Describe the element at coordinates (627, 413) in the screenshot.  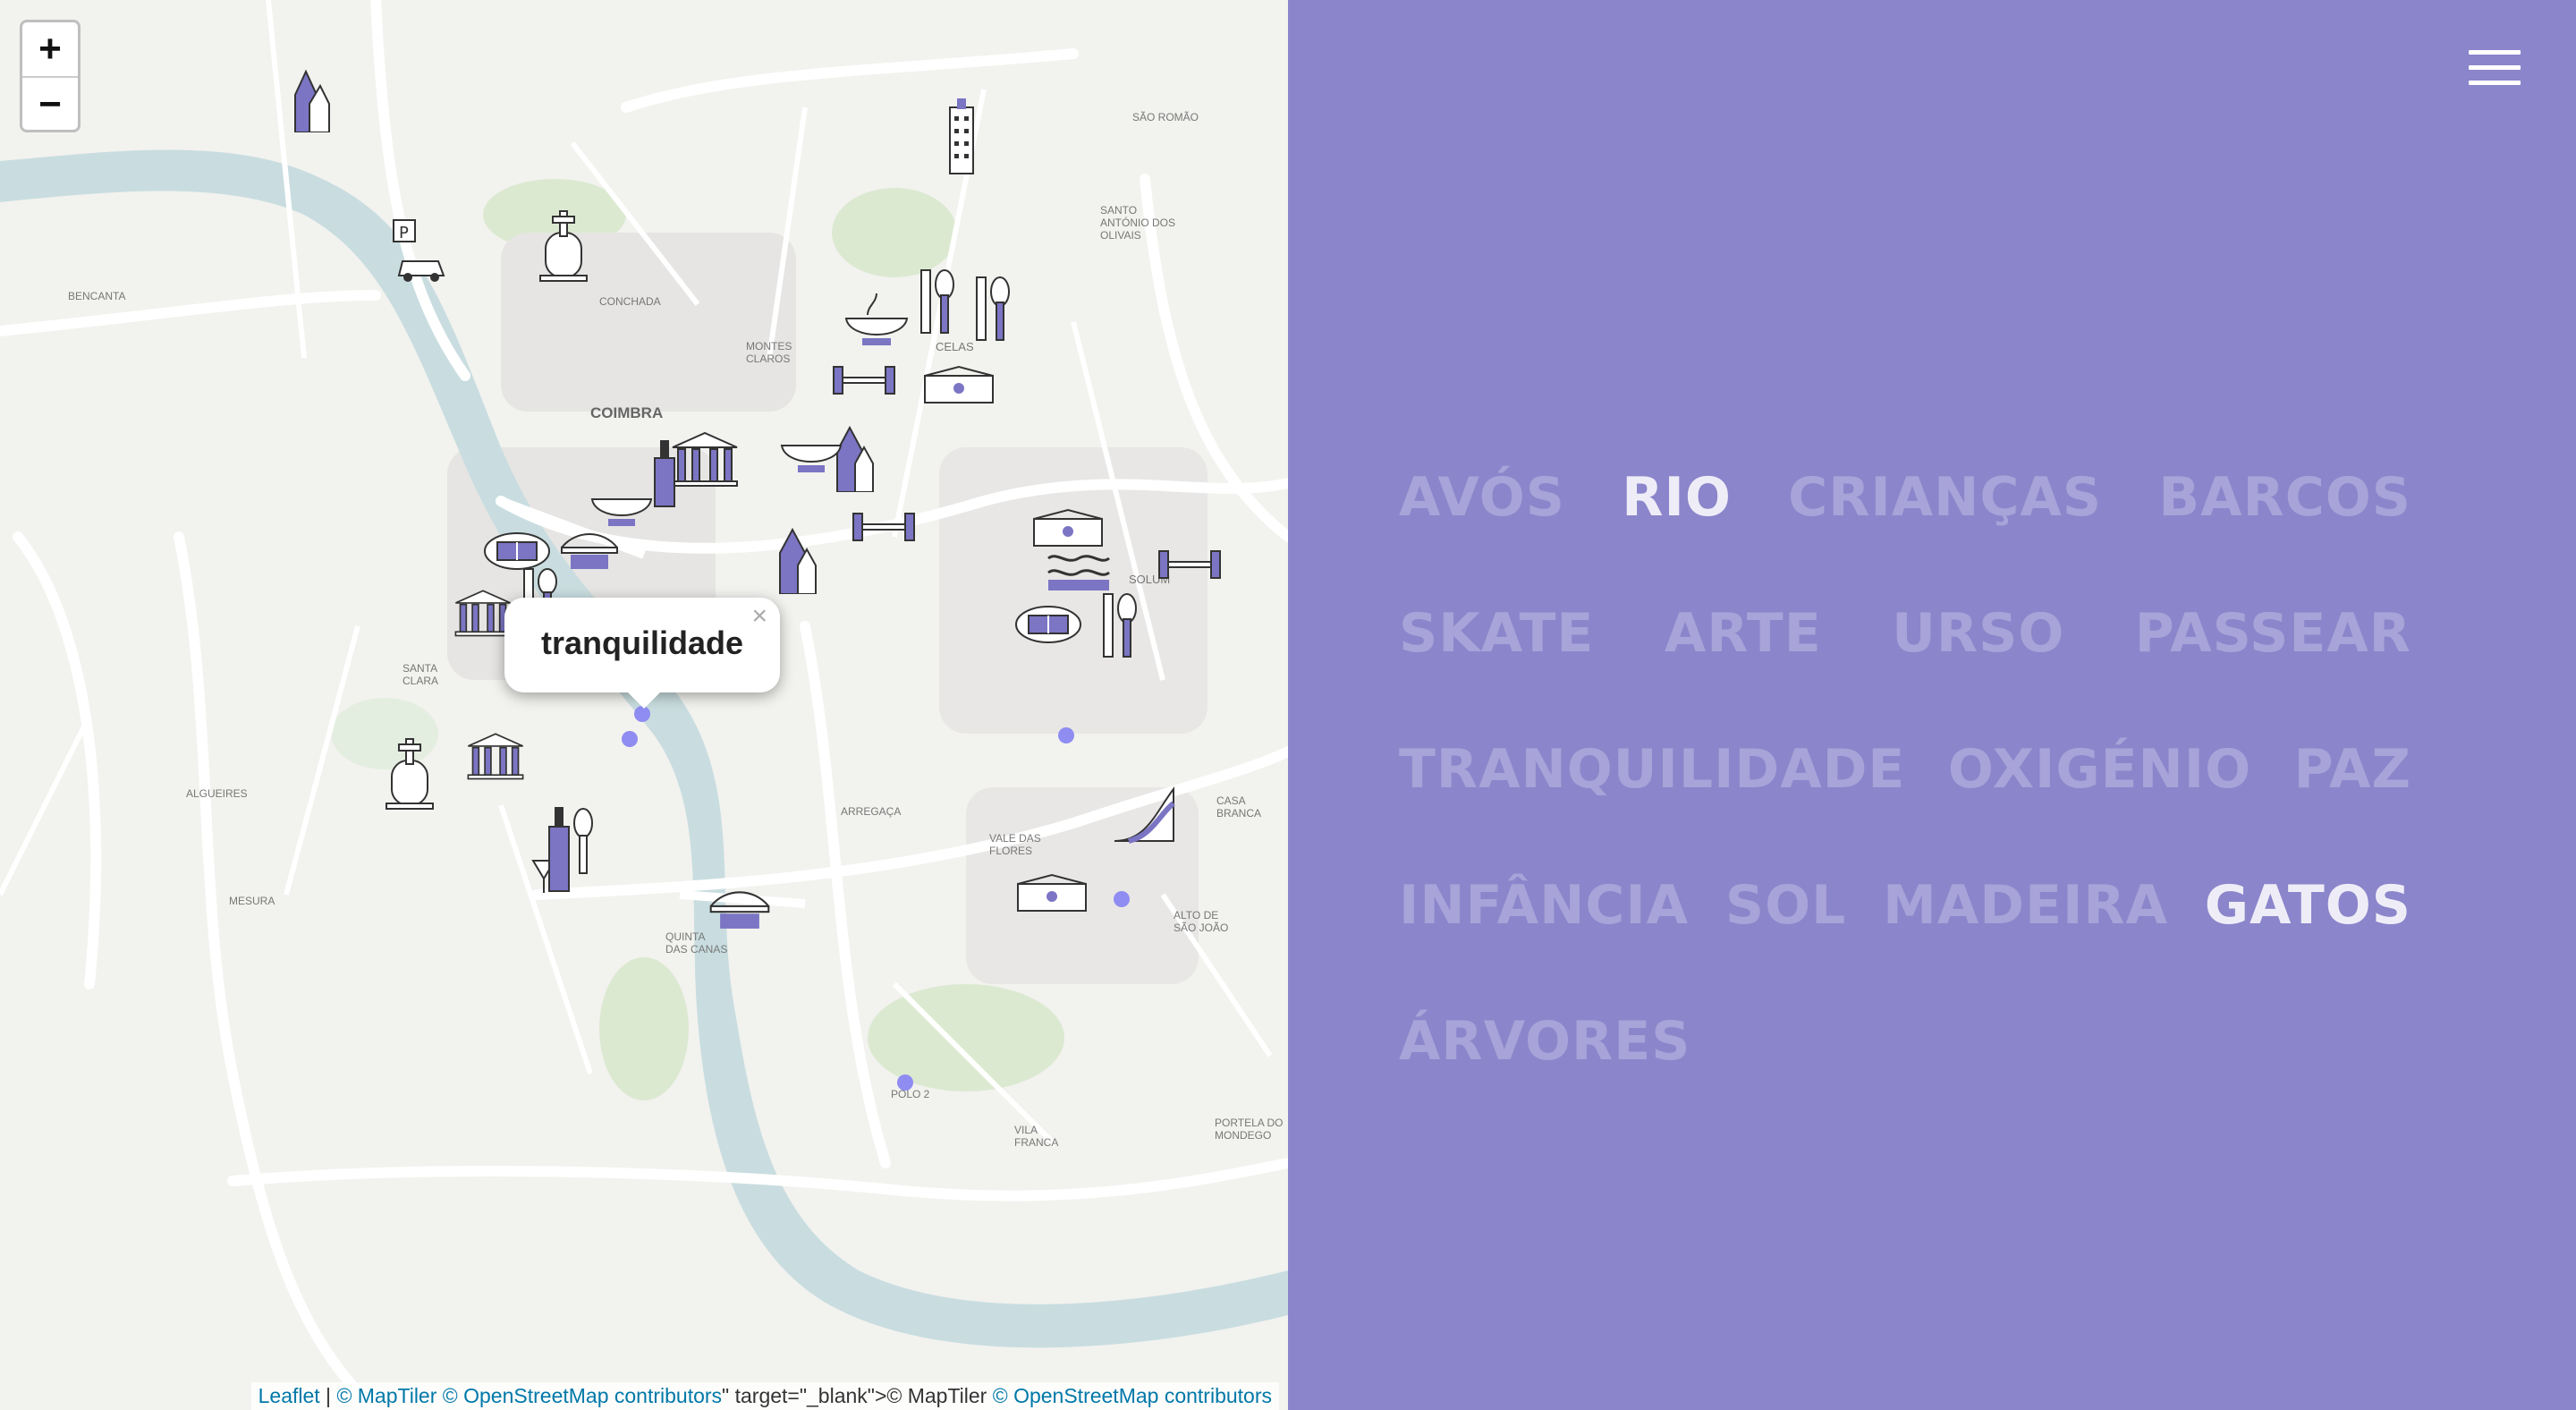
I see `place-label: COIMBRA` at that location.